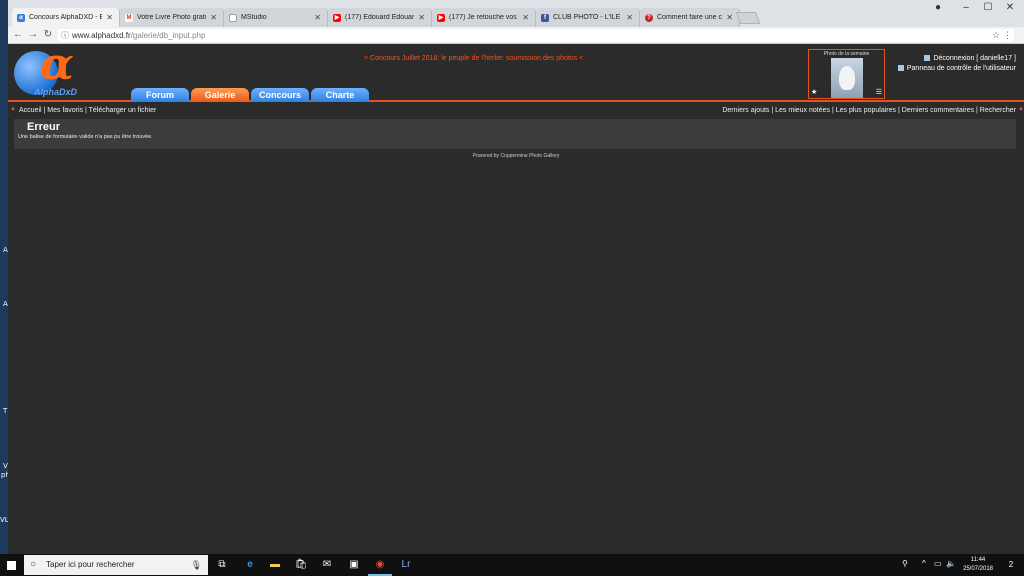 The image size is (1024, 576). I want to click on search-icon: ○, so click(33, 564).